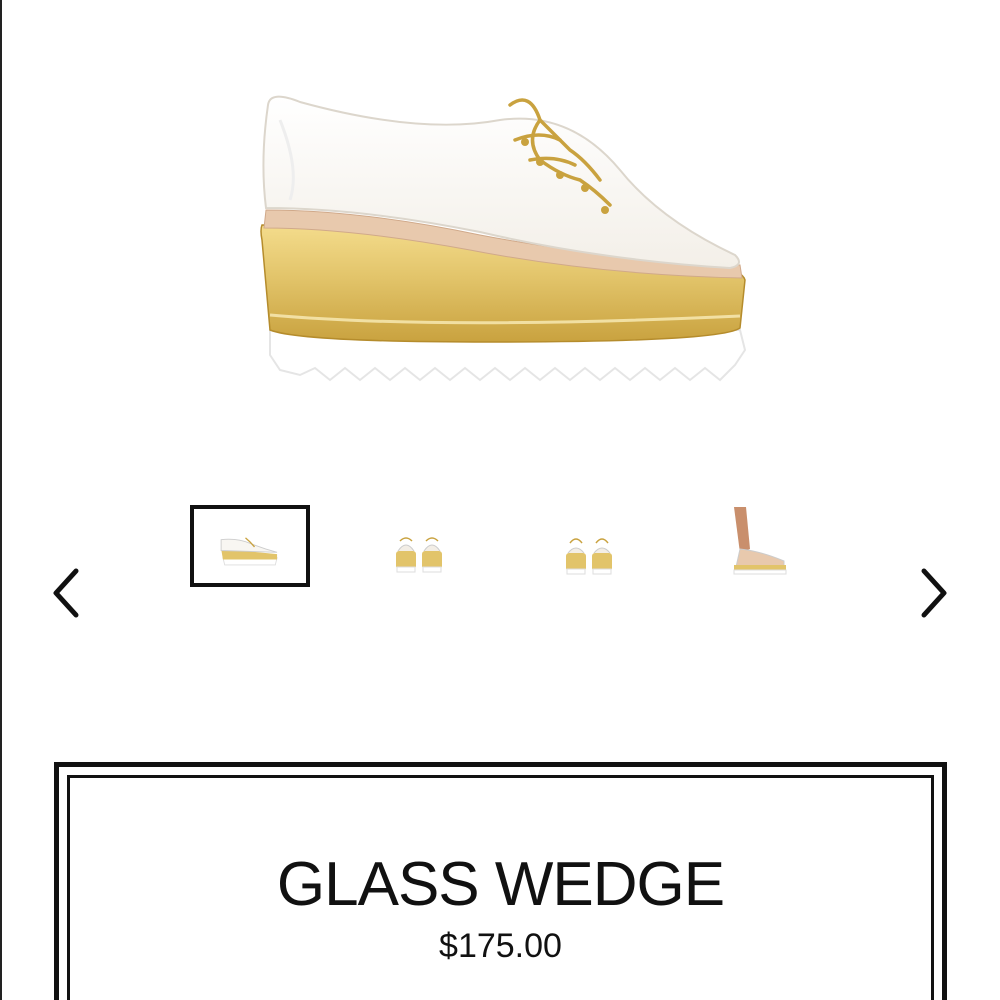 This screenshot has height=1000, width=1000. Describe the element at coordinates (419, 555) in the screenshot. I see `shoe-pair-front-thumbnail-image` at that location.